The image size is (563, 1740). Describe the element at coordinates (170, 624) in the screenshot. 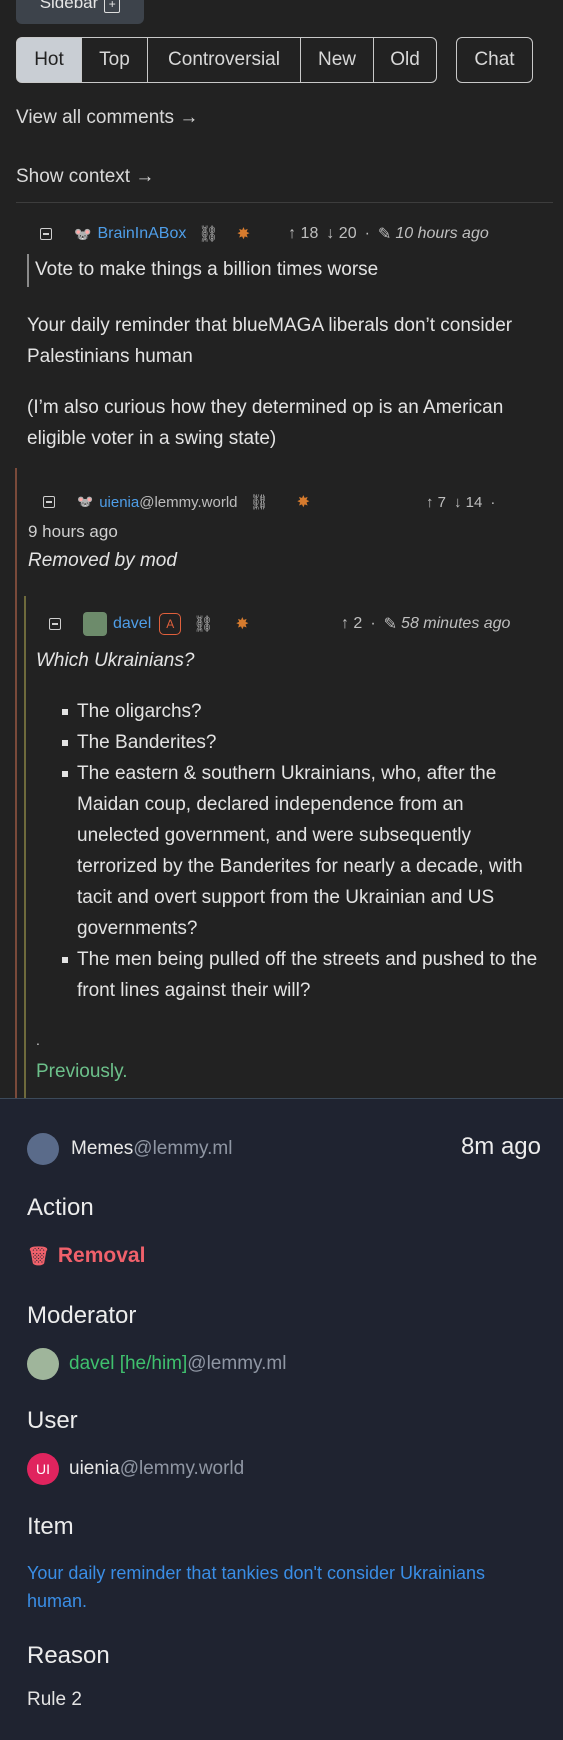

I see `admin-badge: A` at that location.